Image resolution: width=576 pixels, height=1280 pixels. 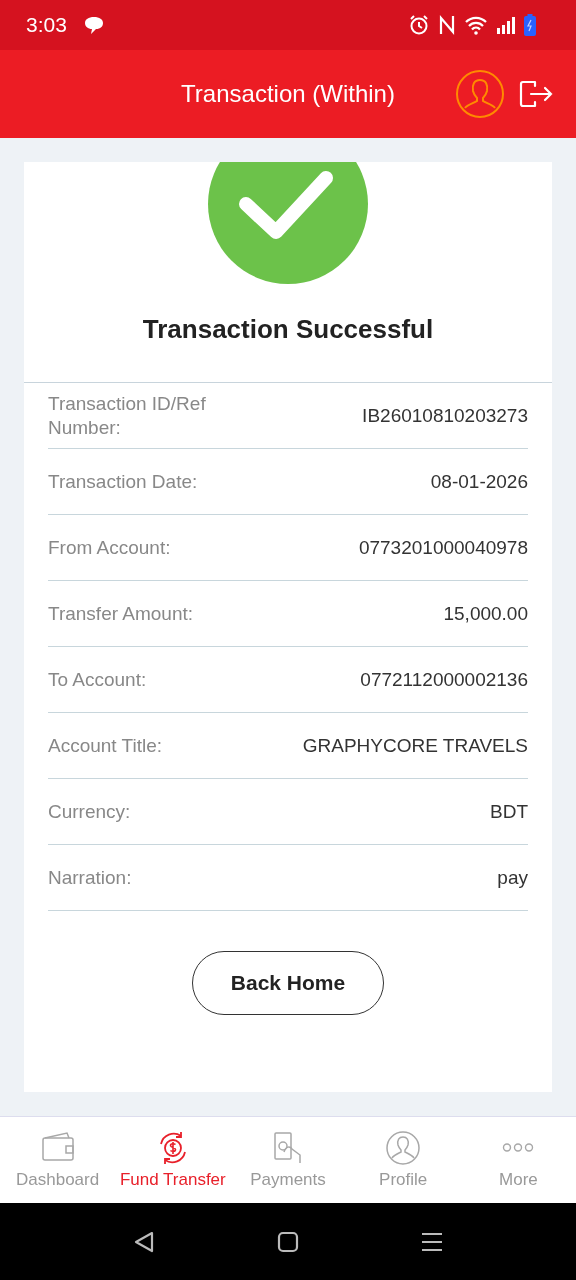 I want to click on logout-icon, so click(x=536, y=94).